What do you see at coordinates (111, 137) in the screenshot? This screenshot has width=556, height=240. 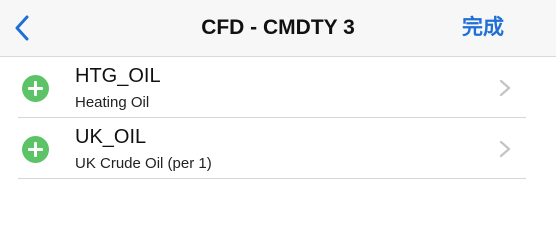 I see `instrument-code: UK_OIL` at bounding box center [111, 137].